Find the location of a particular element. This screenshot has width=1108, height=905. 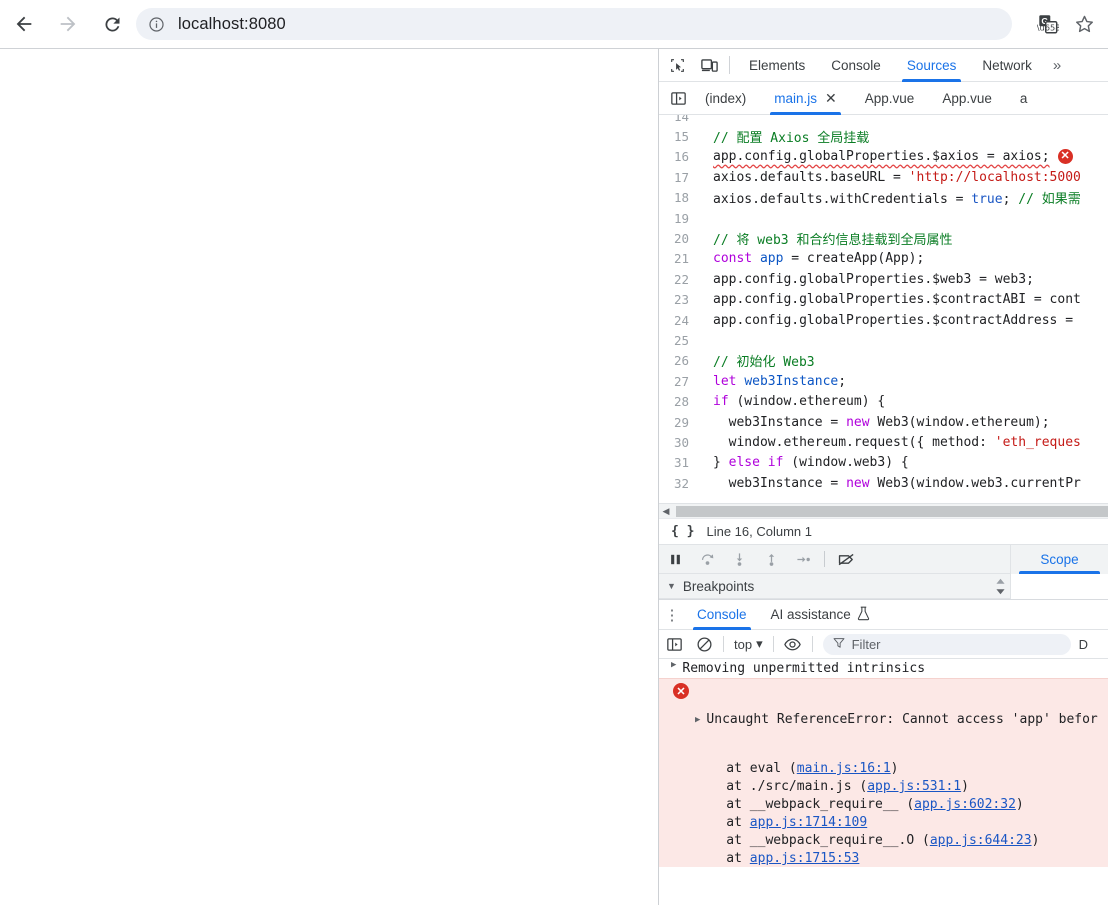

tab-network: Network is located at coordinates (1007, 65).